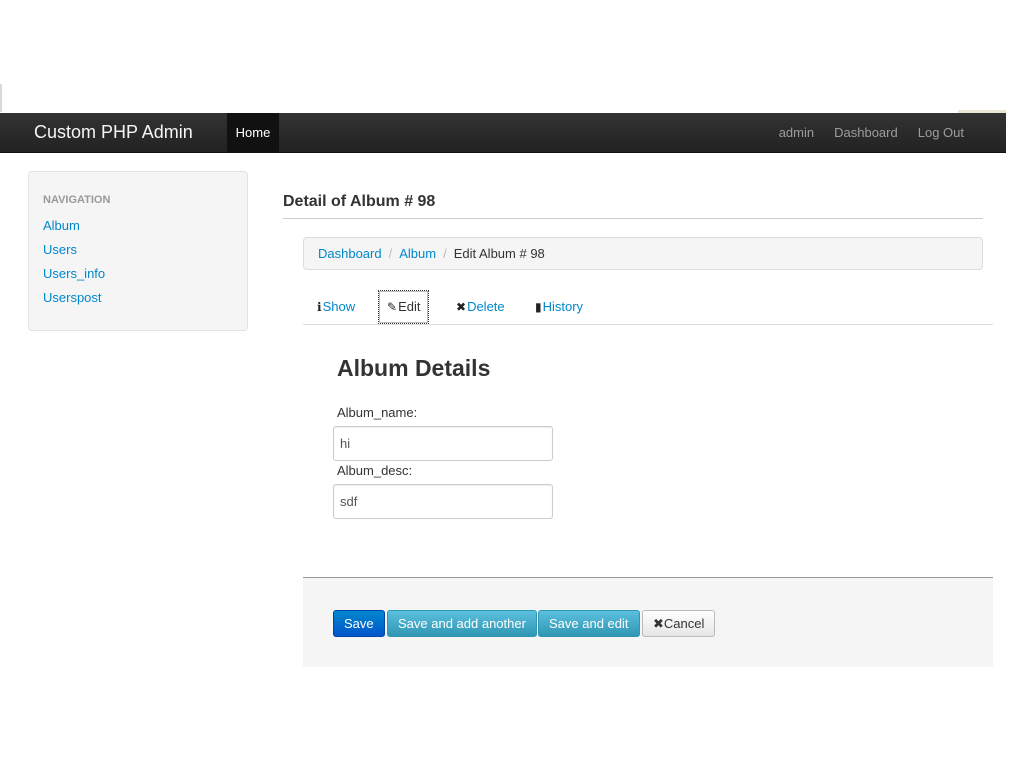 Image resolution: width=1024 pixels, height=768 pixels. I want to click on tab-delete-label: Delete, so click(486, 306).